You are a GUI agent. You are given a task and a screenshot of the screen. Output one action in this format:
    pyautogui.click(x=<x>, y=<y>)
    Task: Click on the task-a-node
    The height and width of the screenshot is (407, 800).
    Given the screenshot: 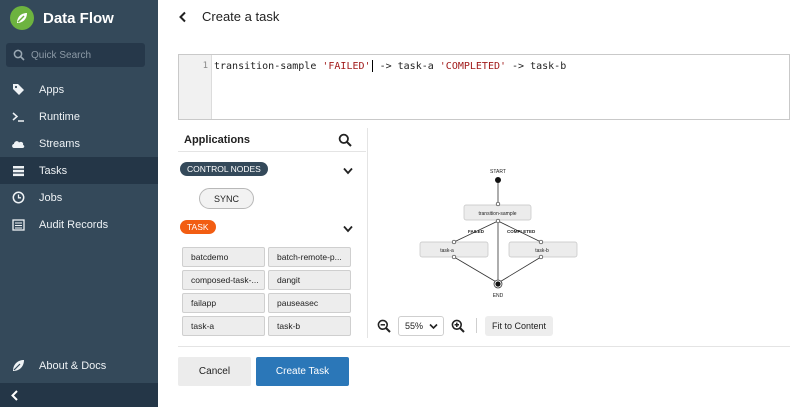 What is the action you would take?
    pyautogui.click(x=454, y=249)
    